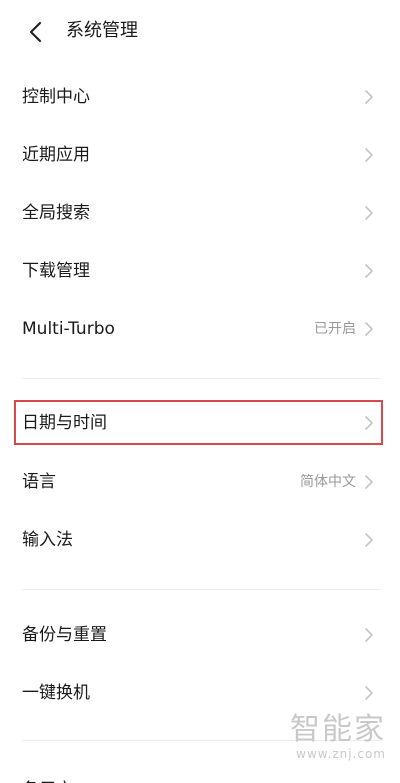  Describe the element at coordinates (200, 213) in the screenshot. I see `menu-item-global-search: 全局搜索` at that location.